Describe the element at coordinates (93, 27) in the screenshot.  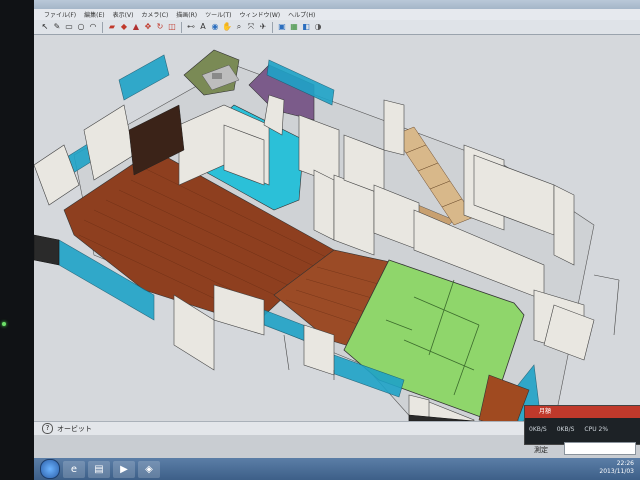
I see `arc-icon: ◠` at that location.